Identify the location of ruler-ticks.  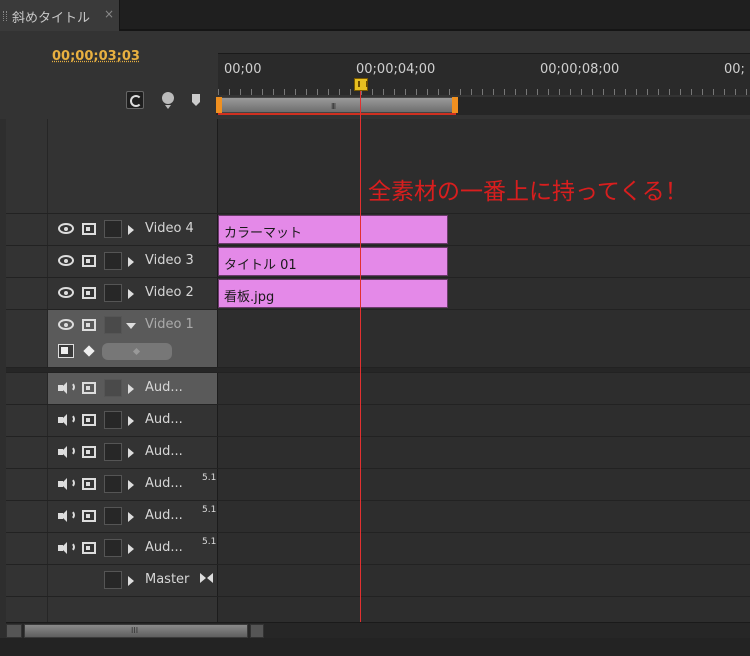
(484, 92).